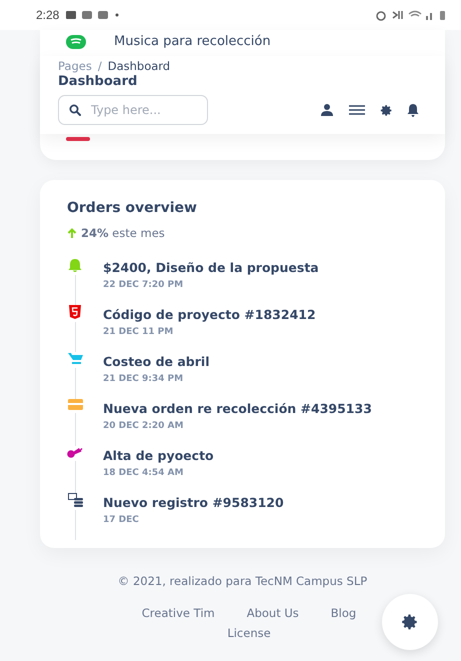  Describe the element at coordinates (237, 408) in the screenshot. I see `event-title: Nueva orden re recolección #4395133` at that location.